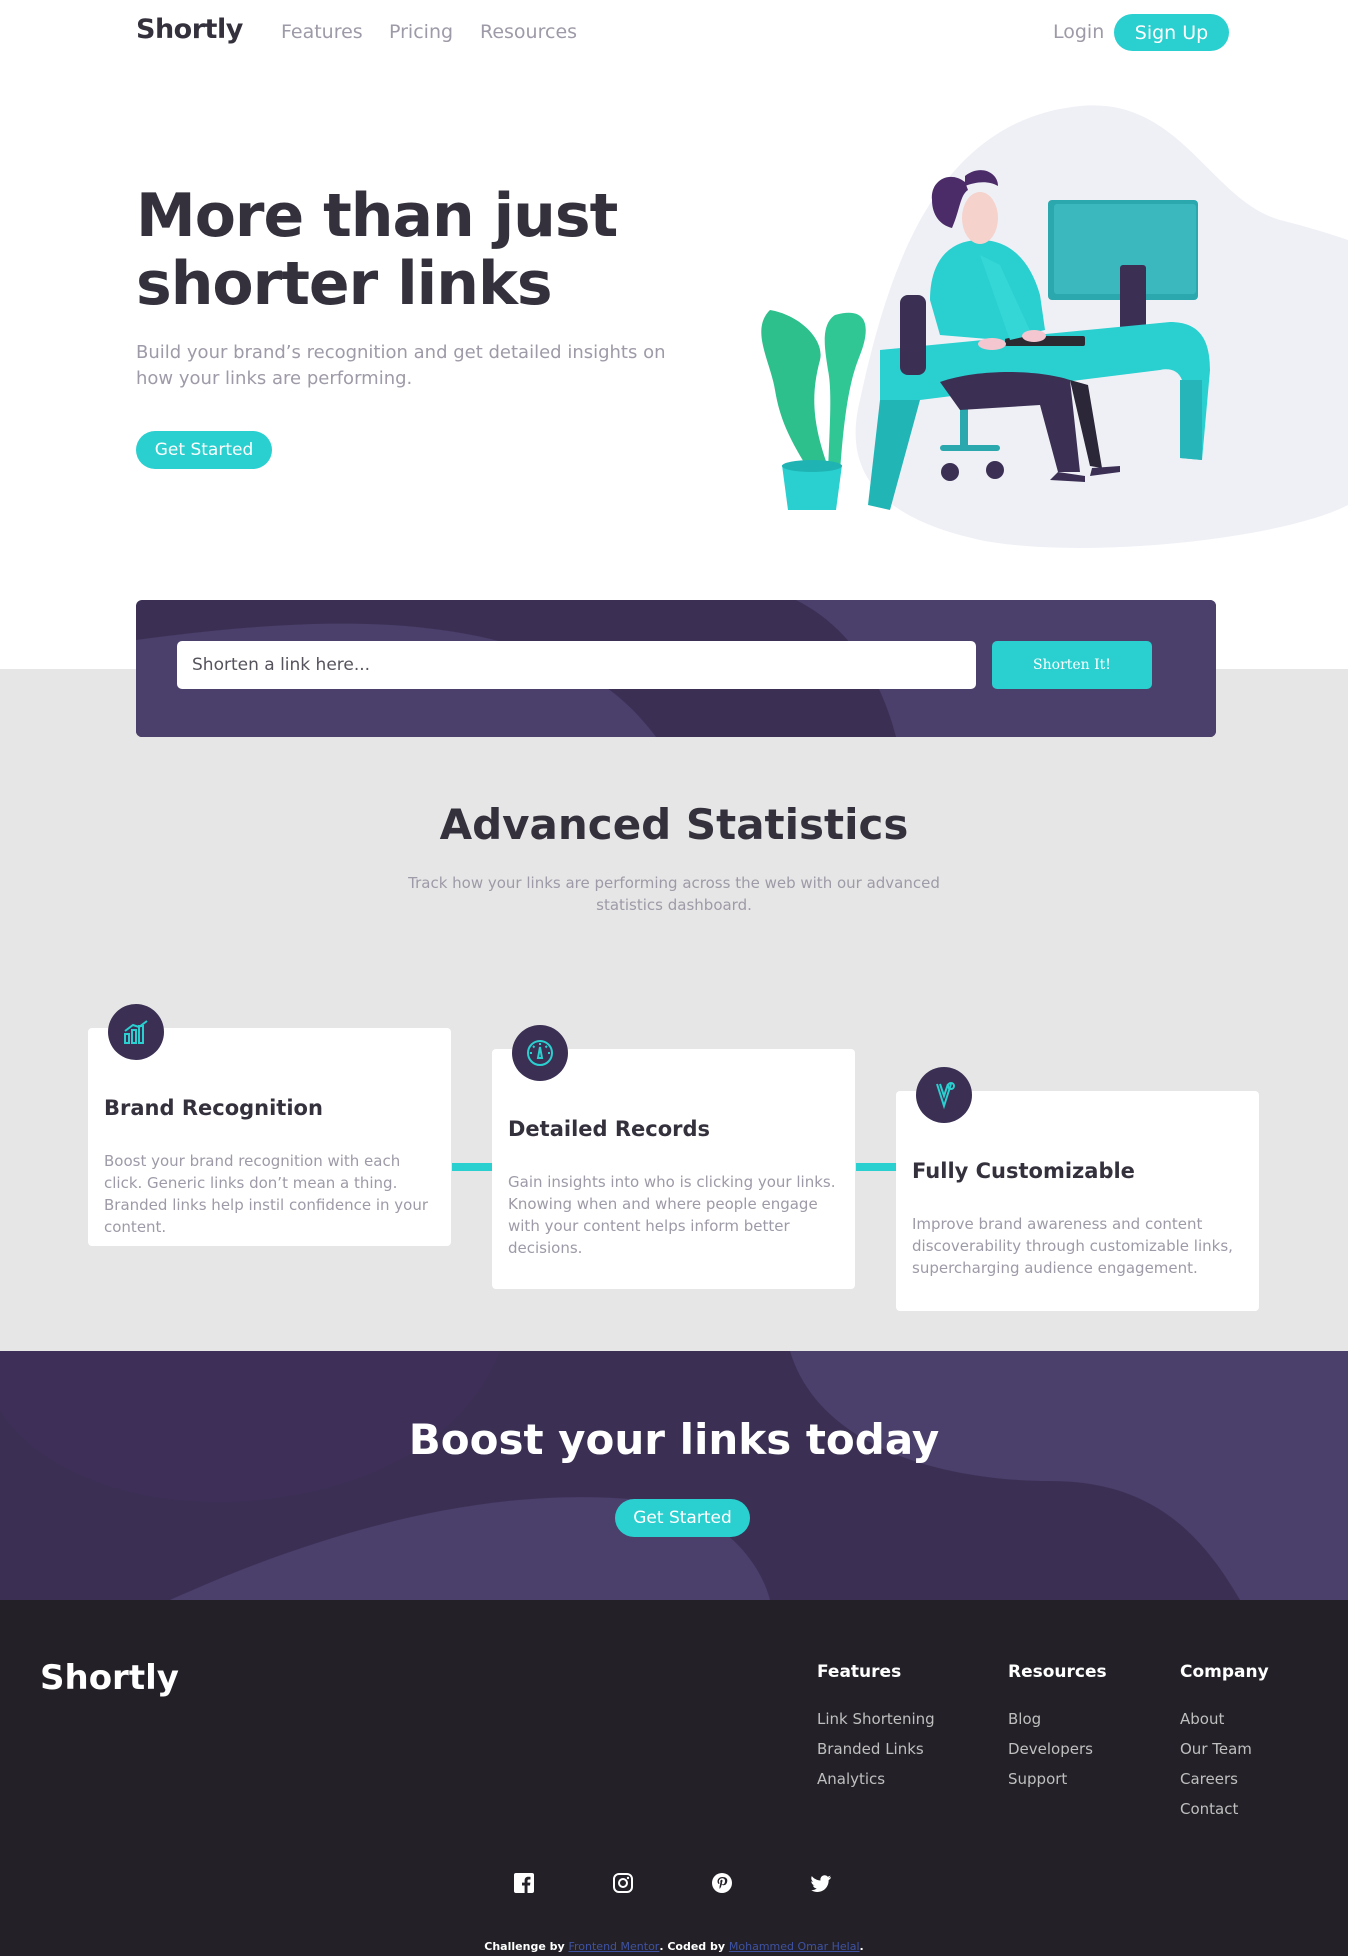 This screenshot has width=1348, height=1956. I want to click on stats-title: Advanced Statistics, so click(674, 824).